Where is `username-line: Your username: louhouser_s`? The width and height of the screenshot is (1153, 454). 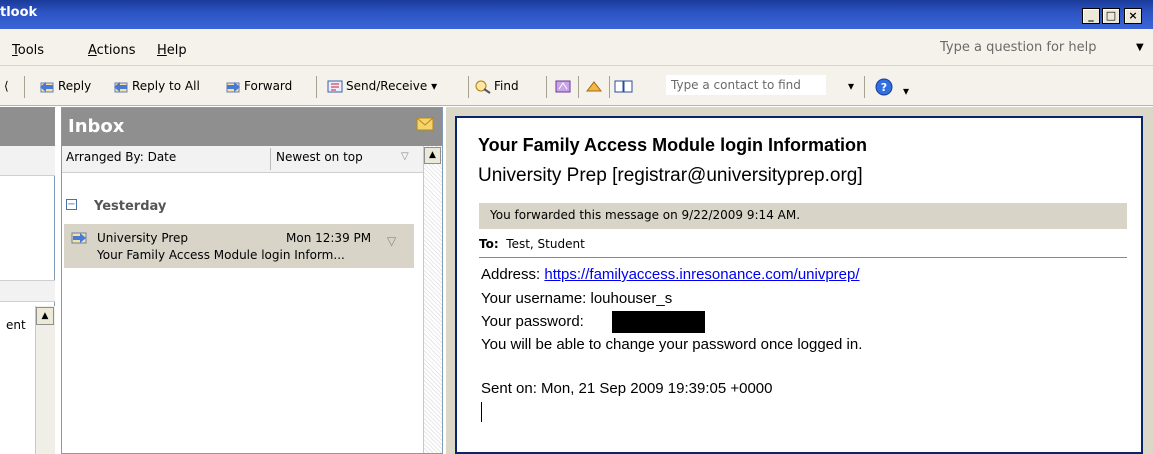 username-line: Your username: louhouser_s is located at coordinates (577, 298).